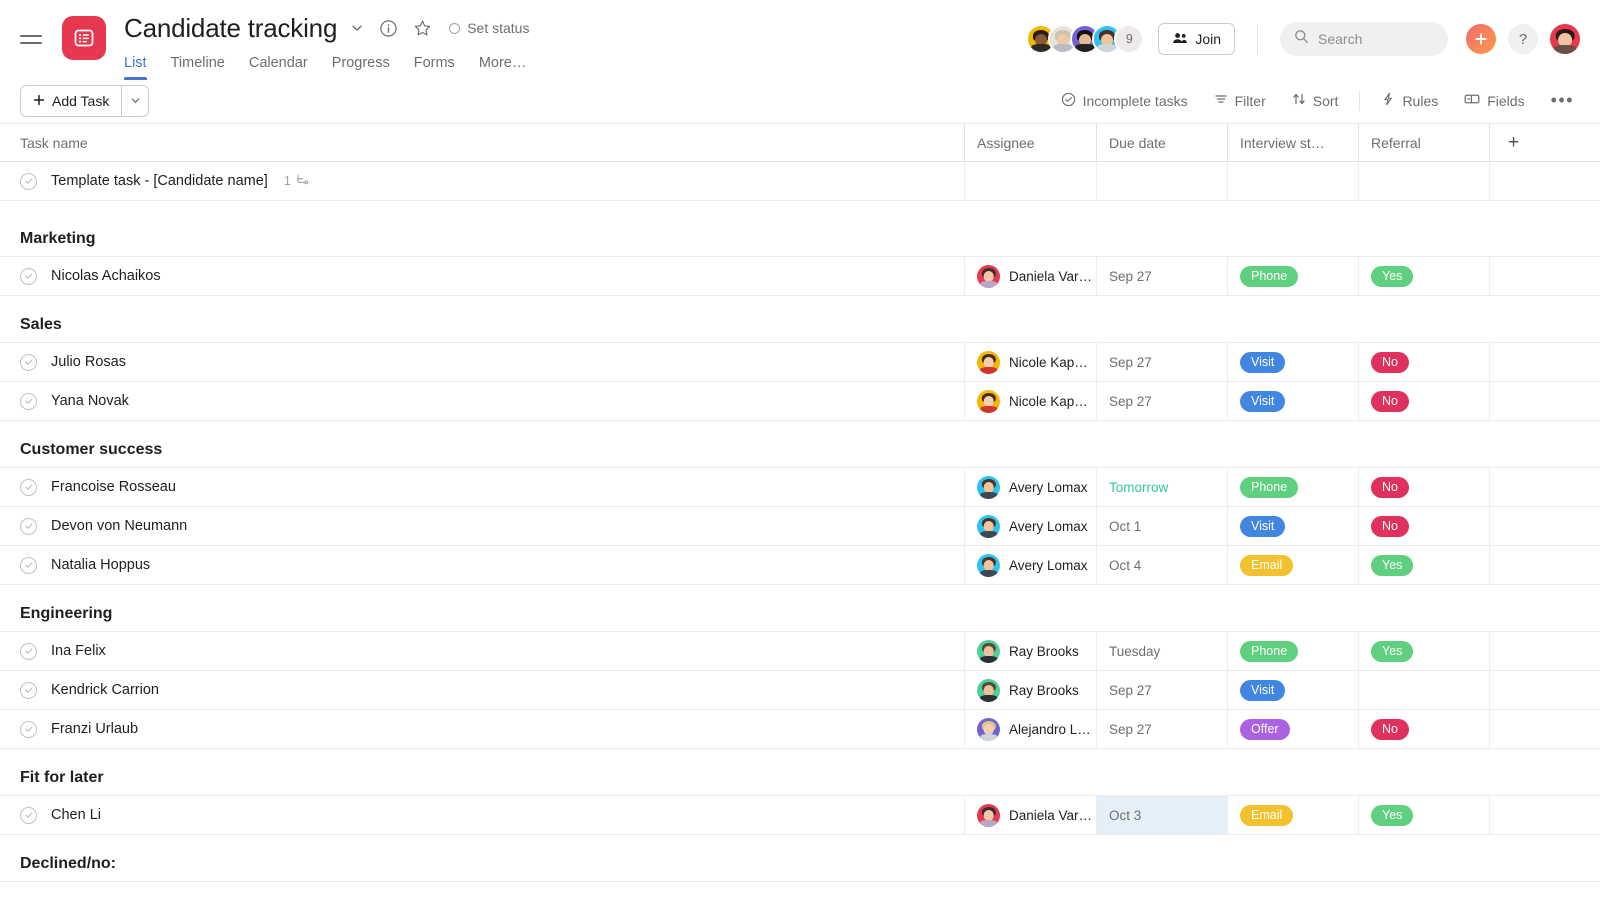  Describe the element at coordinates (1494, 101) in the screenshot. I see `fields-button: Fields` at that location.